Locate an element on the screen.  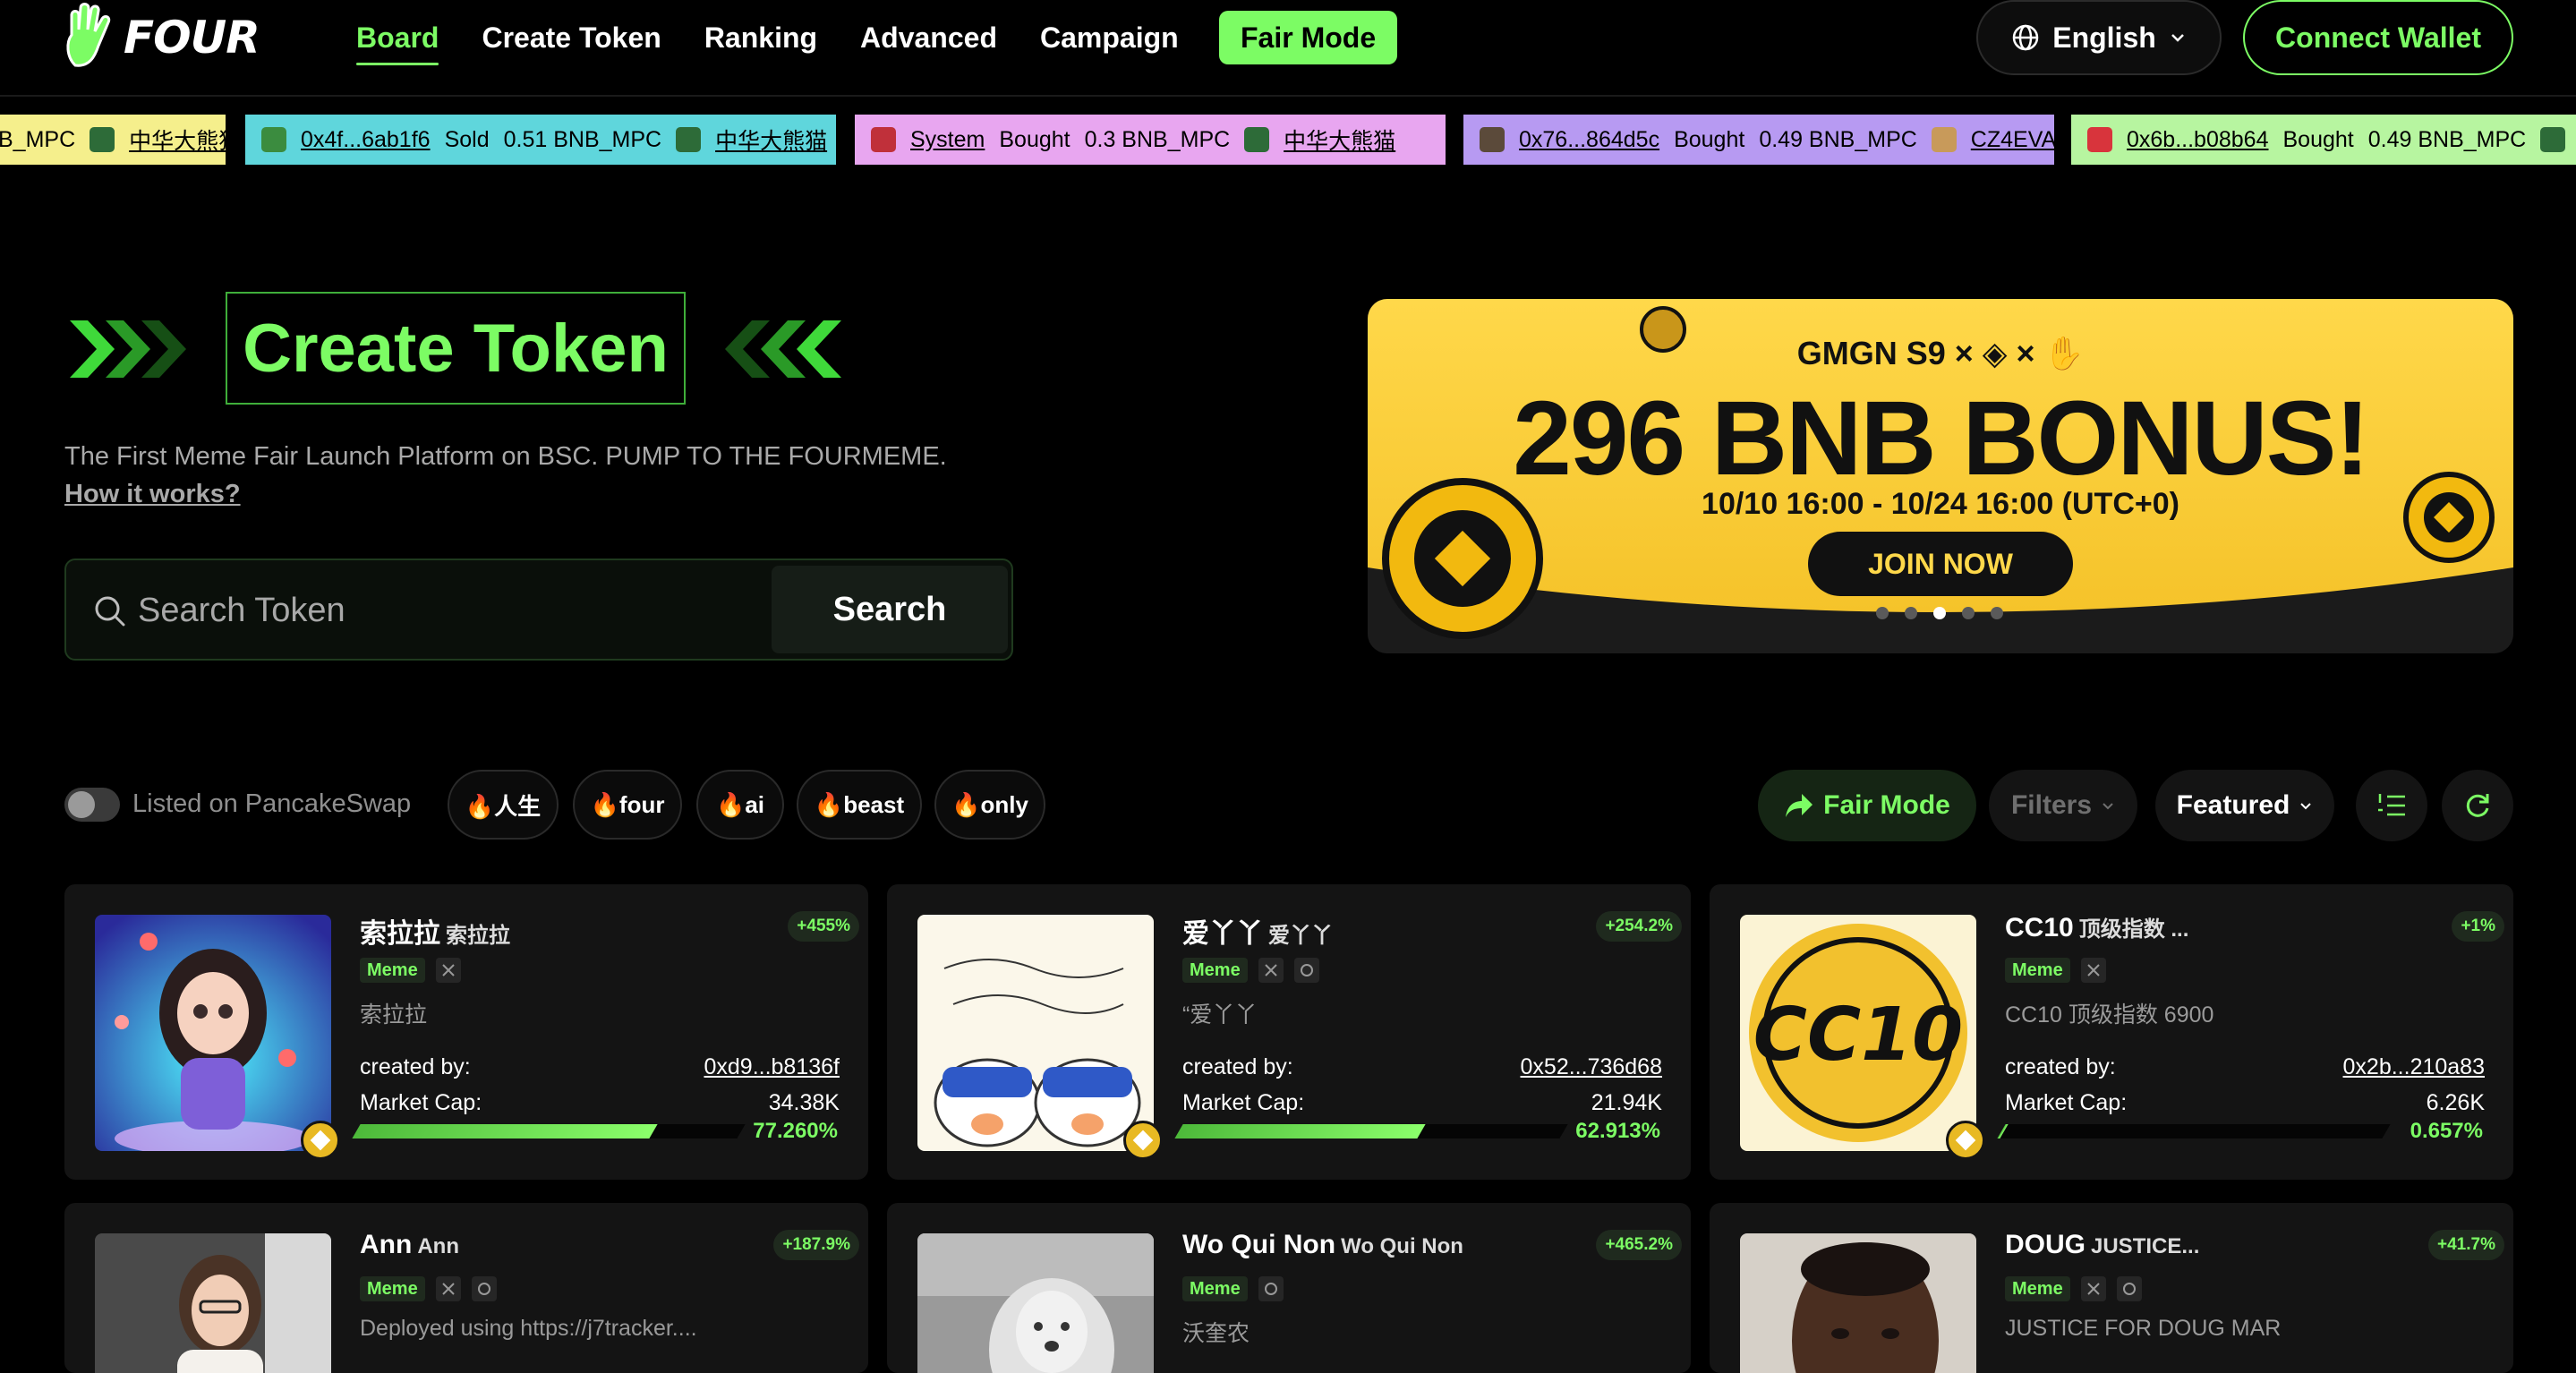
listed-toggle is located at coordinates (92, 805).